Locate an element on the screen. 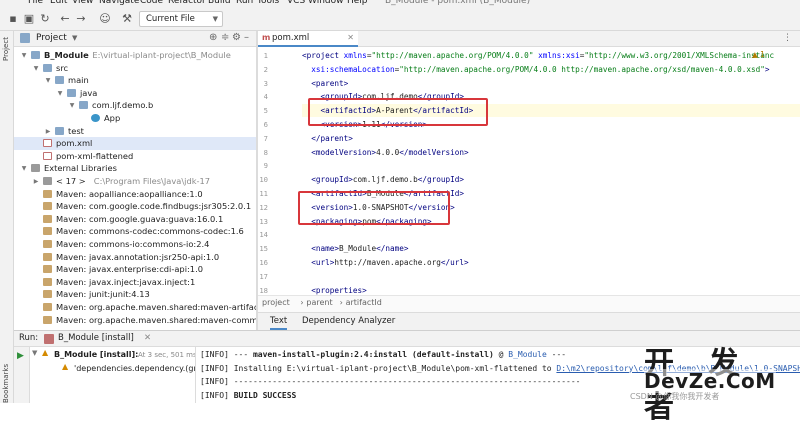 This screenshot has width=800, height=426. tree-item: App is located at coordinates (135, 118).